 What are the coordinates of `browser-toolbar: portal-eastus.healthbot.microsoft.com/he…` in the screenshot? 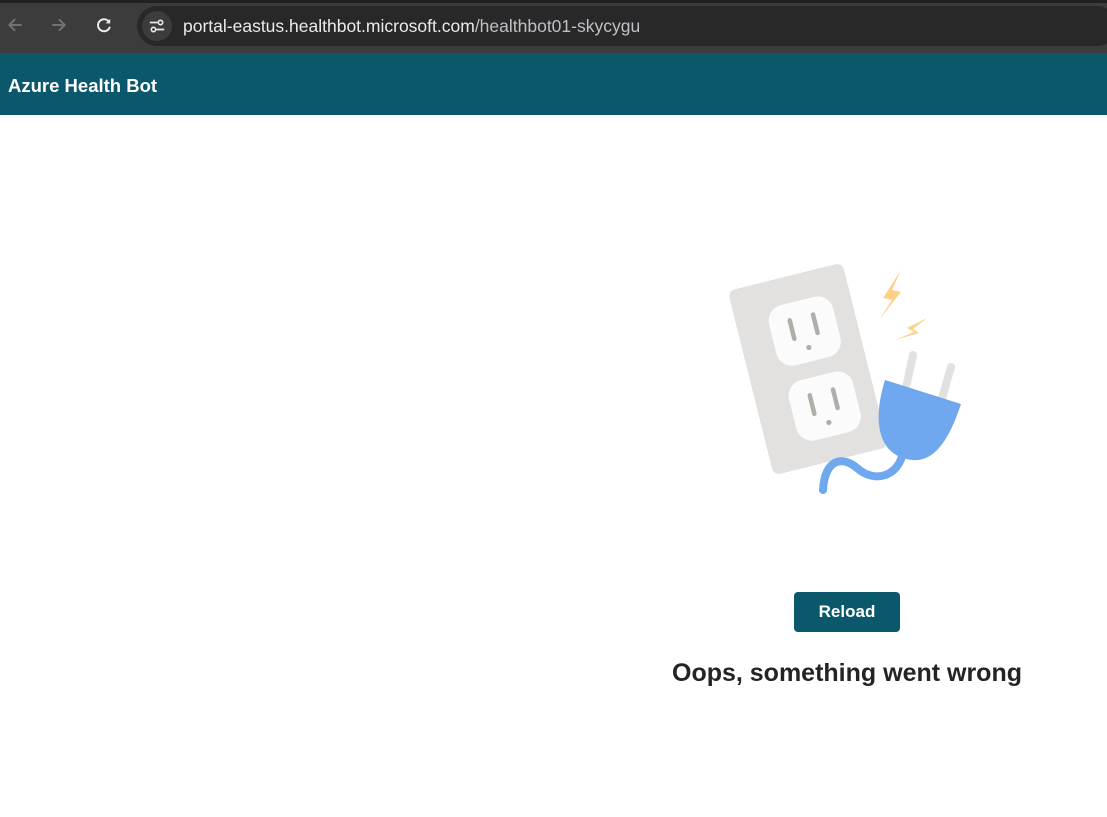 It's located at (553, 26).